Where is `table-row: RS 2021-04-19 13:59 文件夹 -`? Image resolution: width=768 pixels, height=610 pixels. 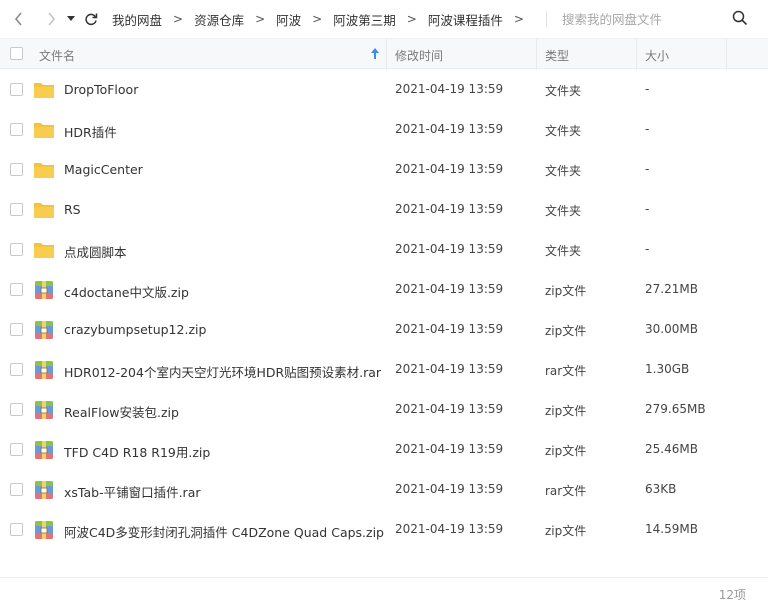
table-row: RS 2021-04-19 13:59 文件夹 - is located at coordinates (384, 210).